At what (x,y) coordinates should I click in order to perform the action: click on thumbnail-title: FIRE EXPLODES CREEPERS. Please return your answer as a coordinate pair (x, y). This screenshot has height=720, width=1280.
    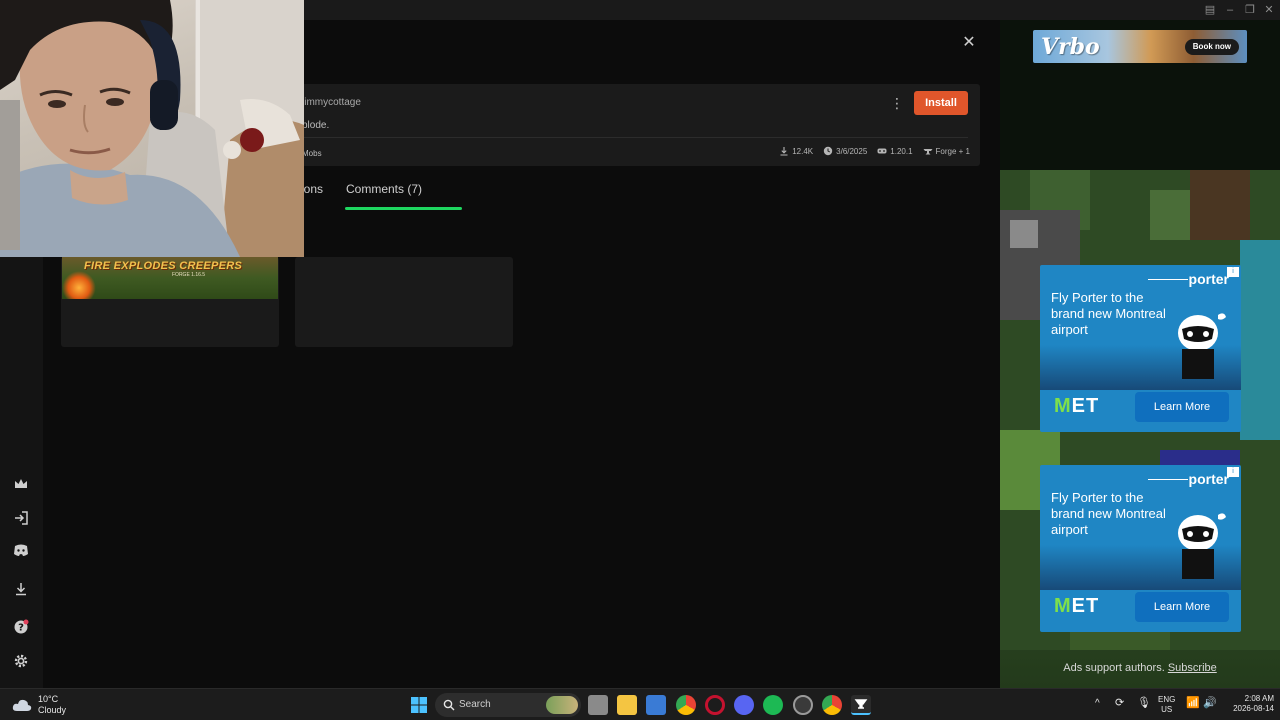
    Looking at the image, I should click on (163, 266).